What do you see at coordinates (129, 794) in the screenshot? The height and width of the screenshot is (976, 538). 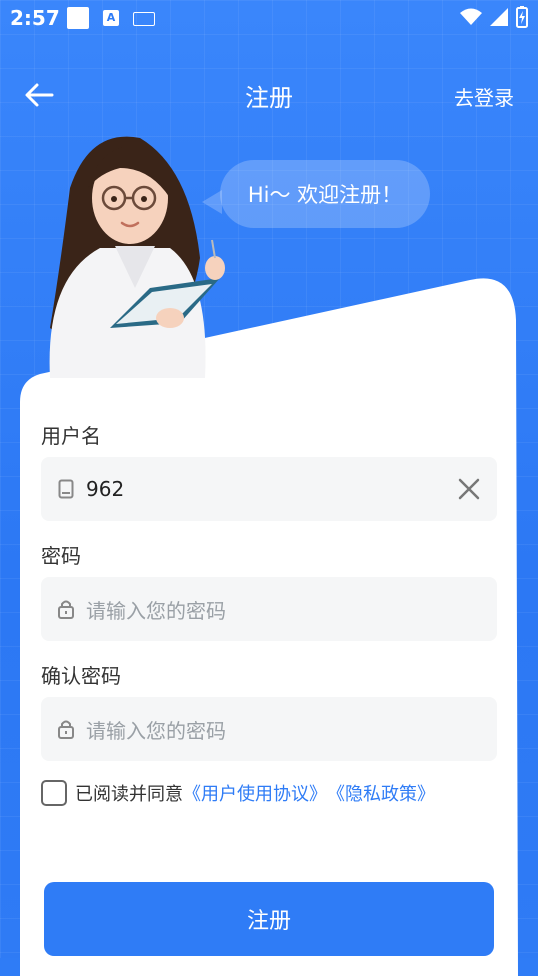 I see `agreement-prefix: 已阅读并同意` at bounding box center [129, 794].